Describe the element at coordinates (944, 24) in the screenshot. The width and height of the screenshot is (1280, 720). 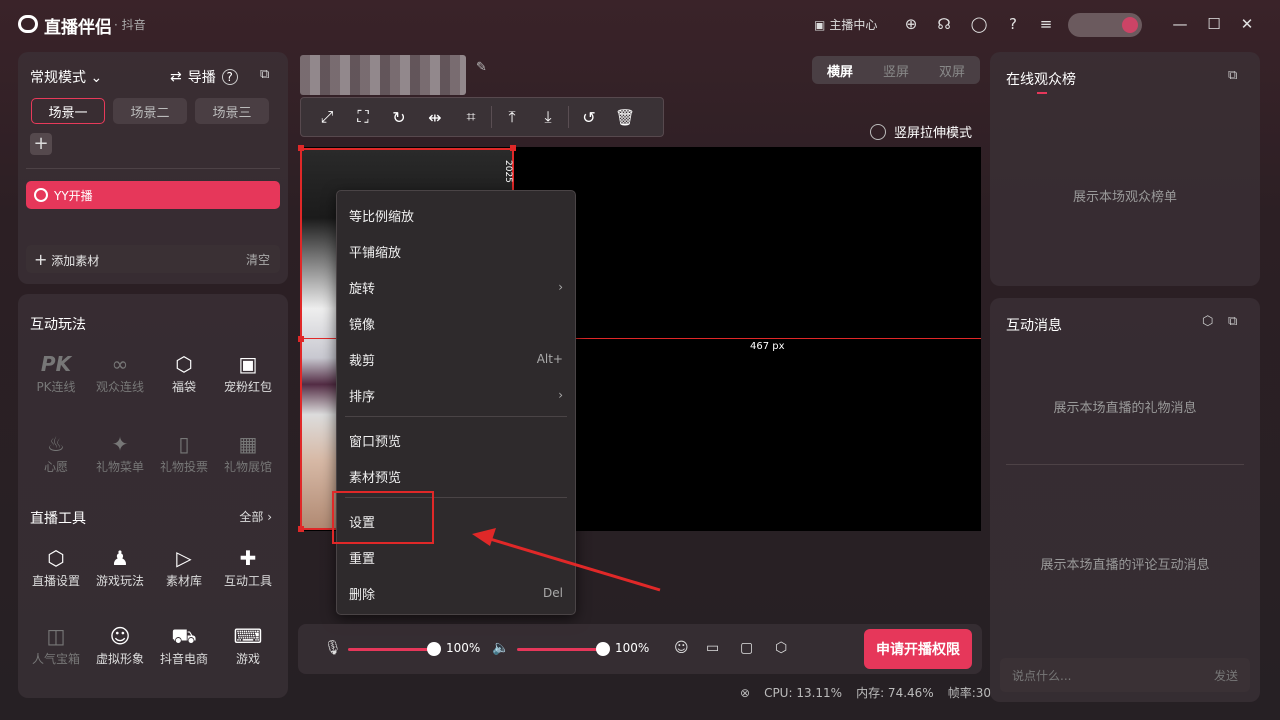
I see `headset-icon: ☊` at that location.